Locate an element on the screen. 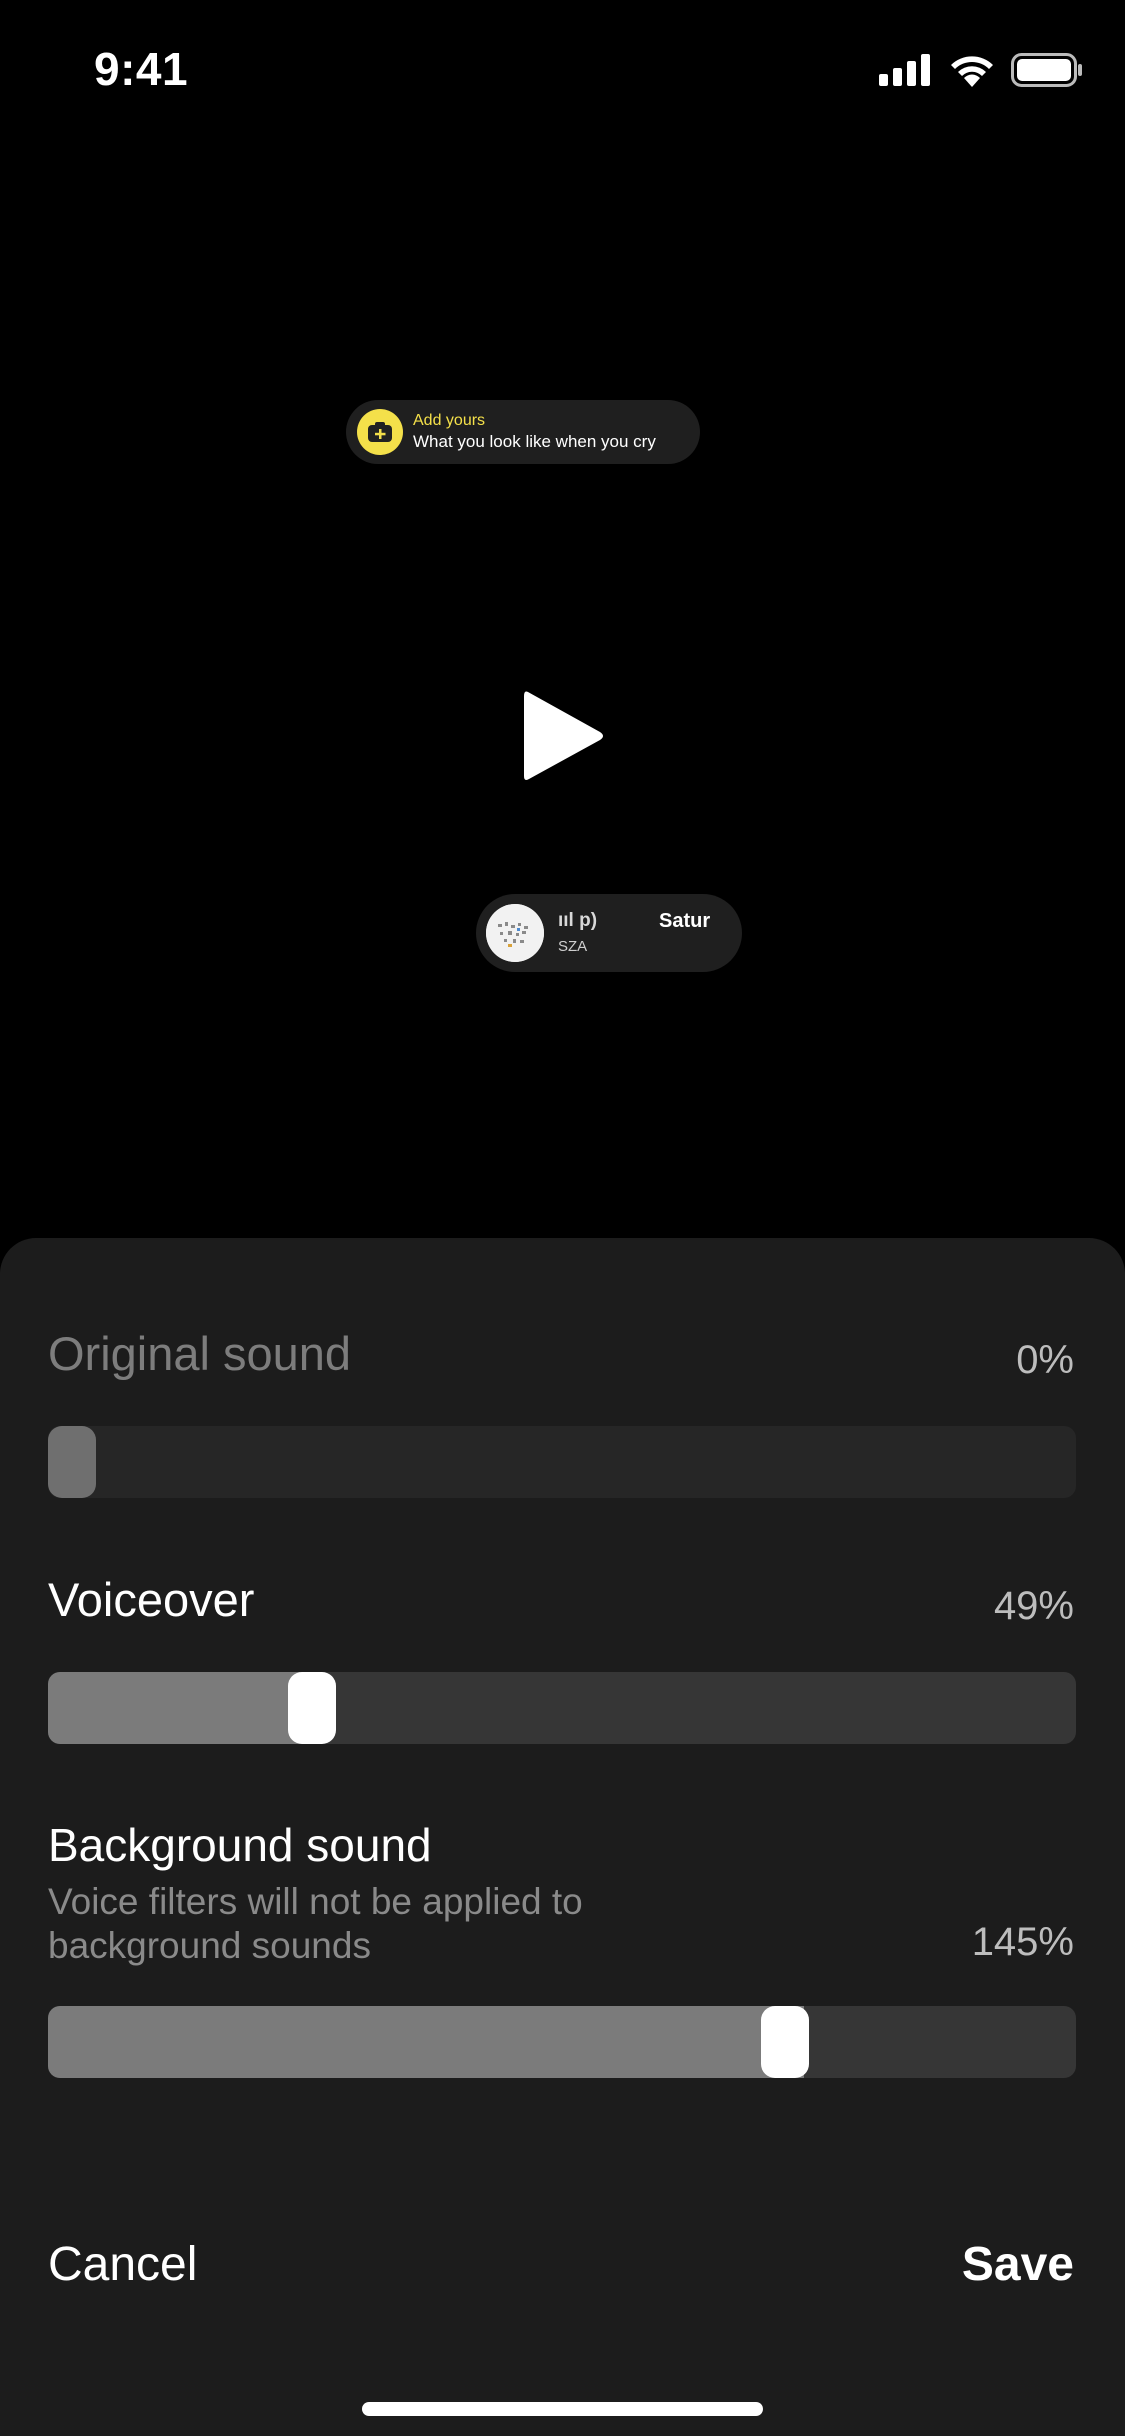 The height and width of the screenshot is (2436, 1125). save-button: Save is located at coordinates (1018, 2264).